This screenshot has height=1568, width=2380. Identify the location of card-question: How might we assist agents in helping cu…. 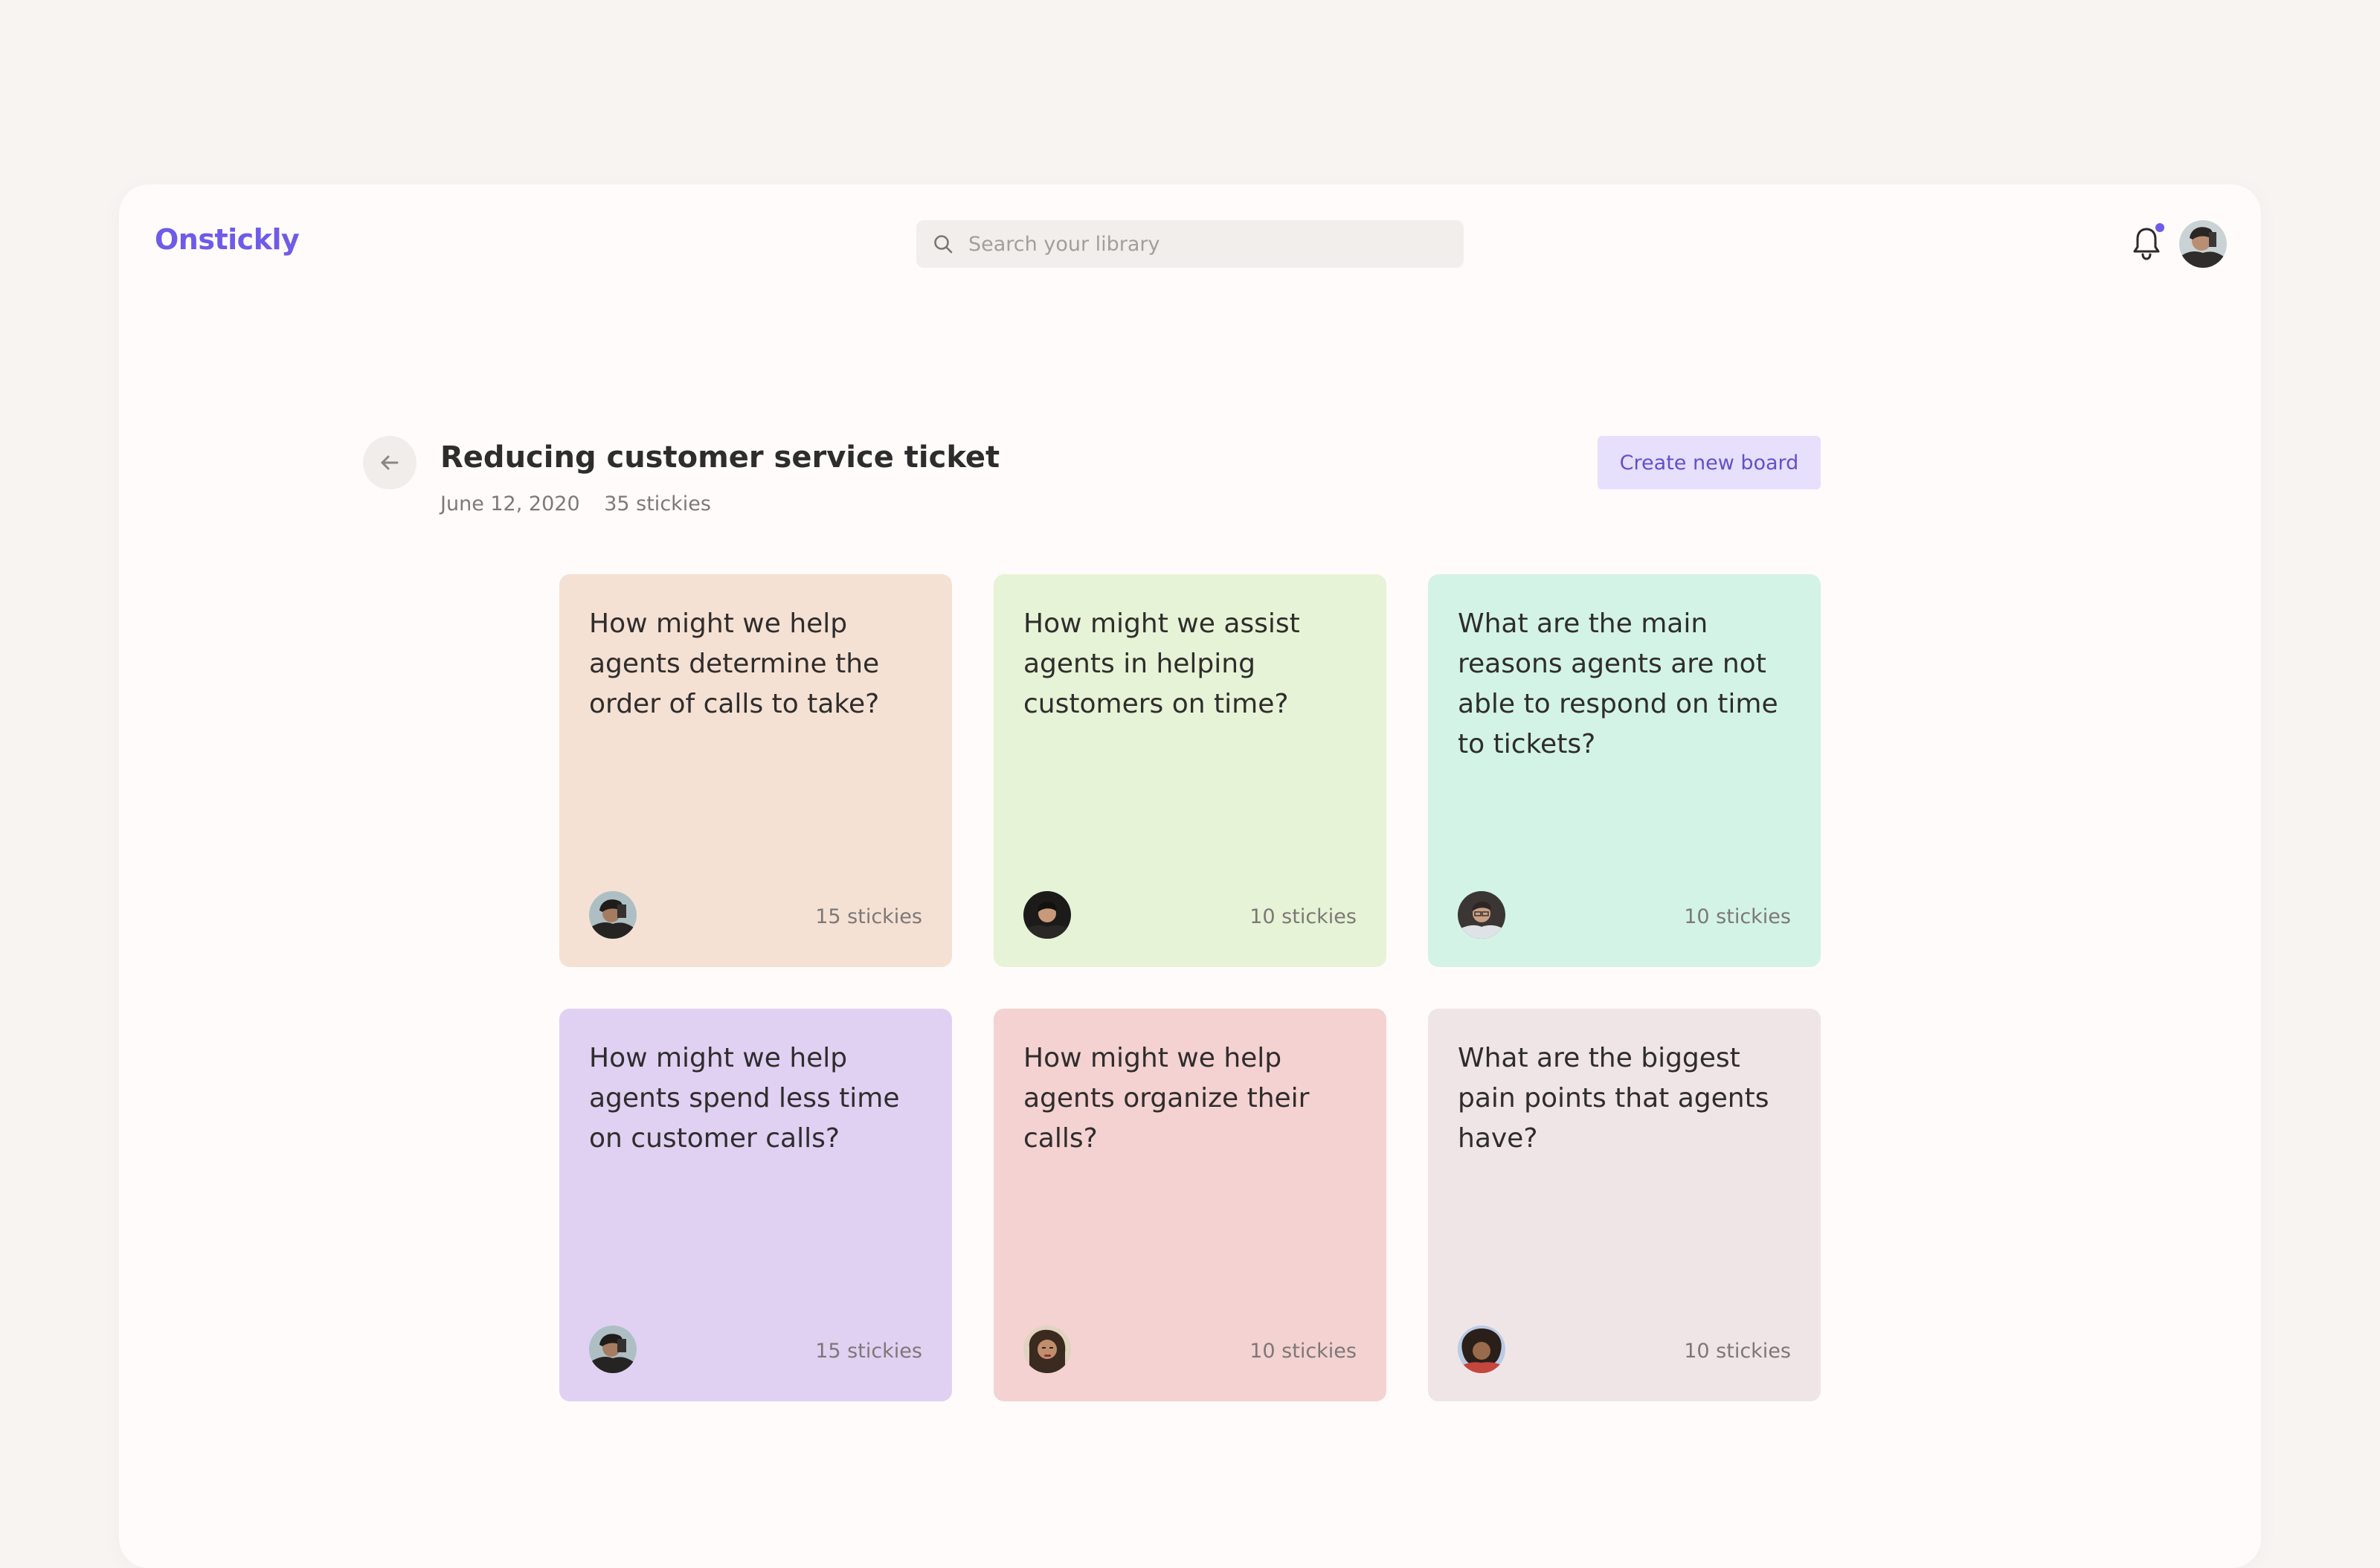
(1162, 663).